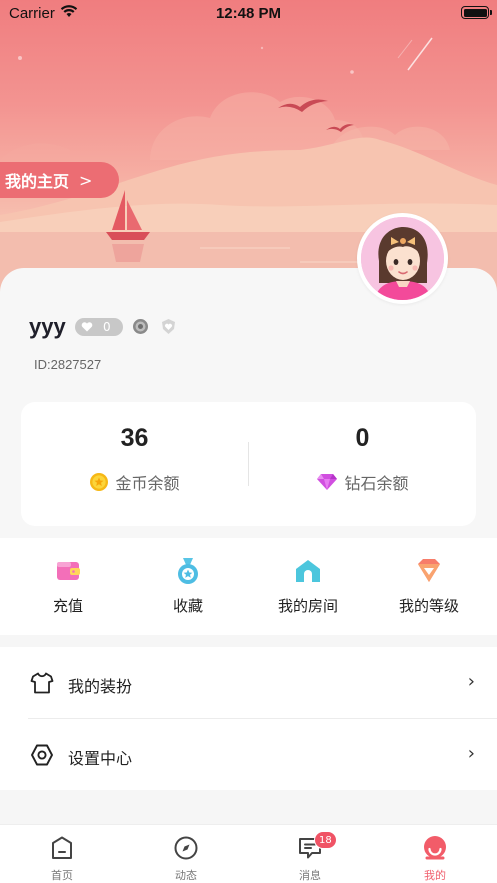 The image size is (497, 883). I want to click on username: yyy, so click(47, 326).